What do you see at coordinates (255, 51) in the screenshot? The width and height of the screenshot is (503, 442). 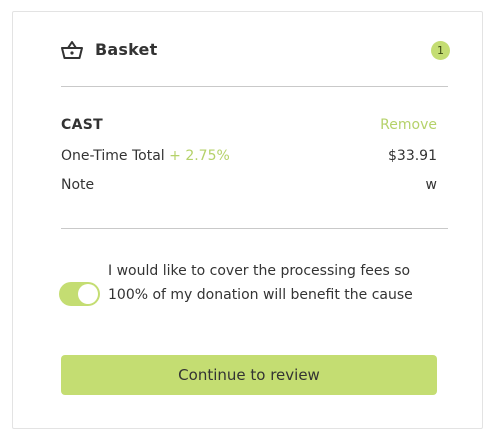 I see `basket-header: Basket 1` at bounding box center [255, 51].